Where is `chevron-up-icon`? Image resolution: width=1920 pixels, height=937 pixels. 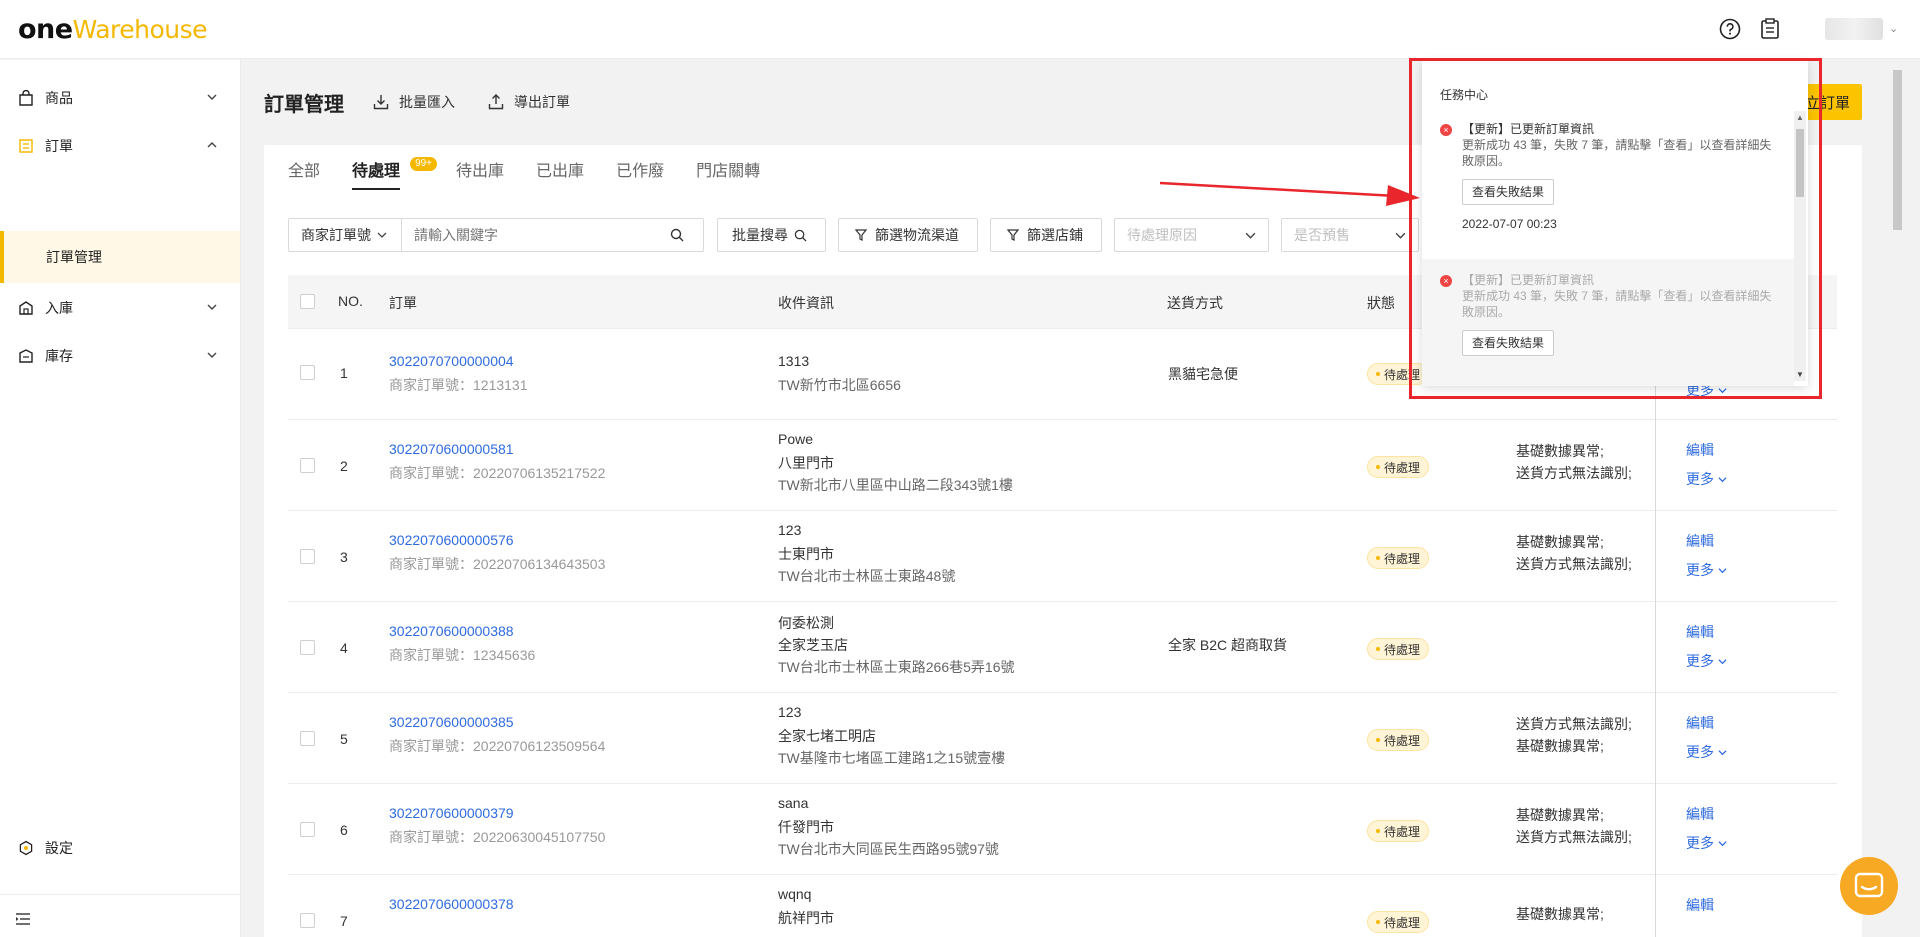
chevron-up-icon is located at coordinates (212, 146).